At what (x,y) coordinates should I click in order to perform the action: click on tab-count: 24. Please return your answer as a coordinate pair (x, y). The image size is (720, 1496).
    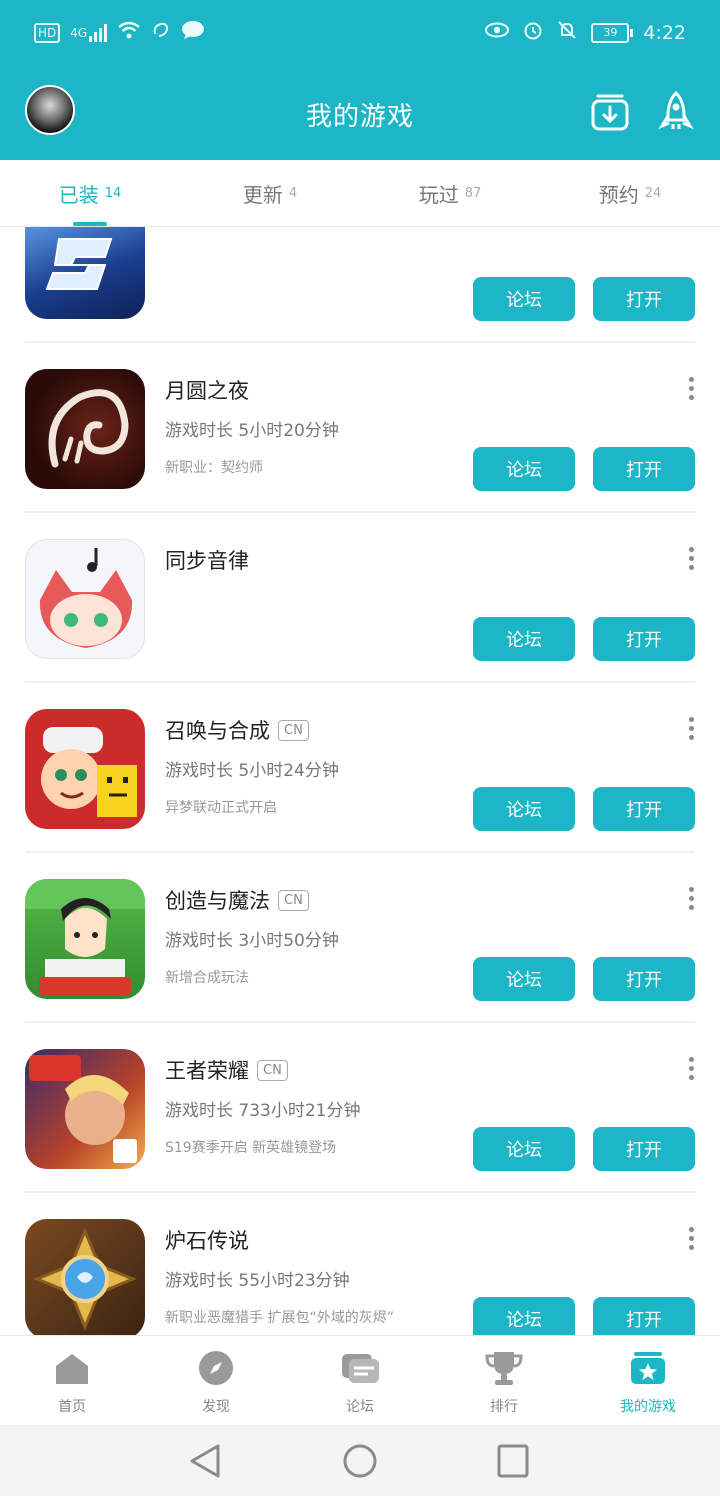
    Looking at the image, I should click on (653, 193).